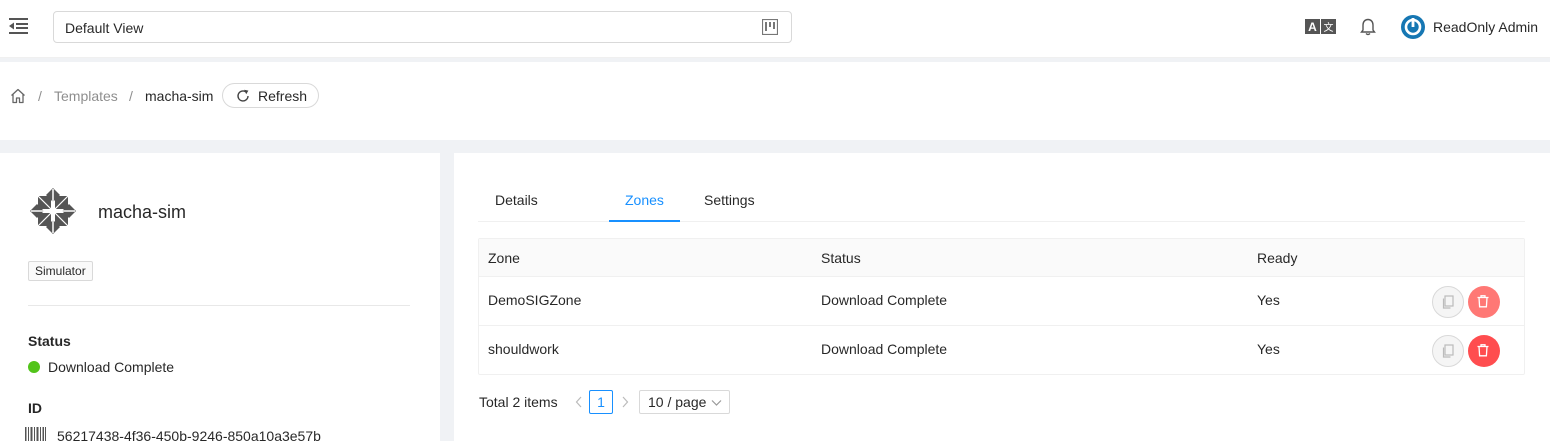 This screenshot has width=1550, height=441. What do you see at coordinates (841, 258) in the screenshot?
I see `column-header-status: Status` at bounding box center [841, 258].